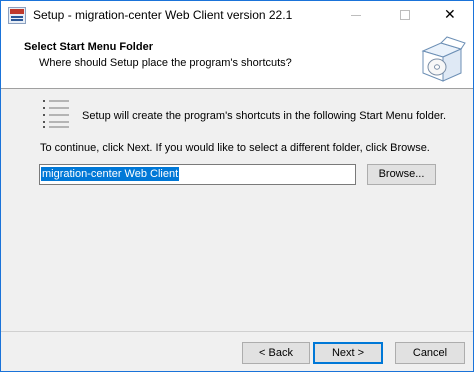 This screenshot has height=372, width=474. I want to click on start-menu-folder-input: migration-center Web Client, so click(197, 174).